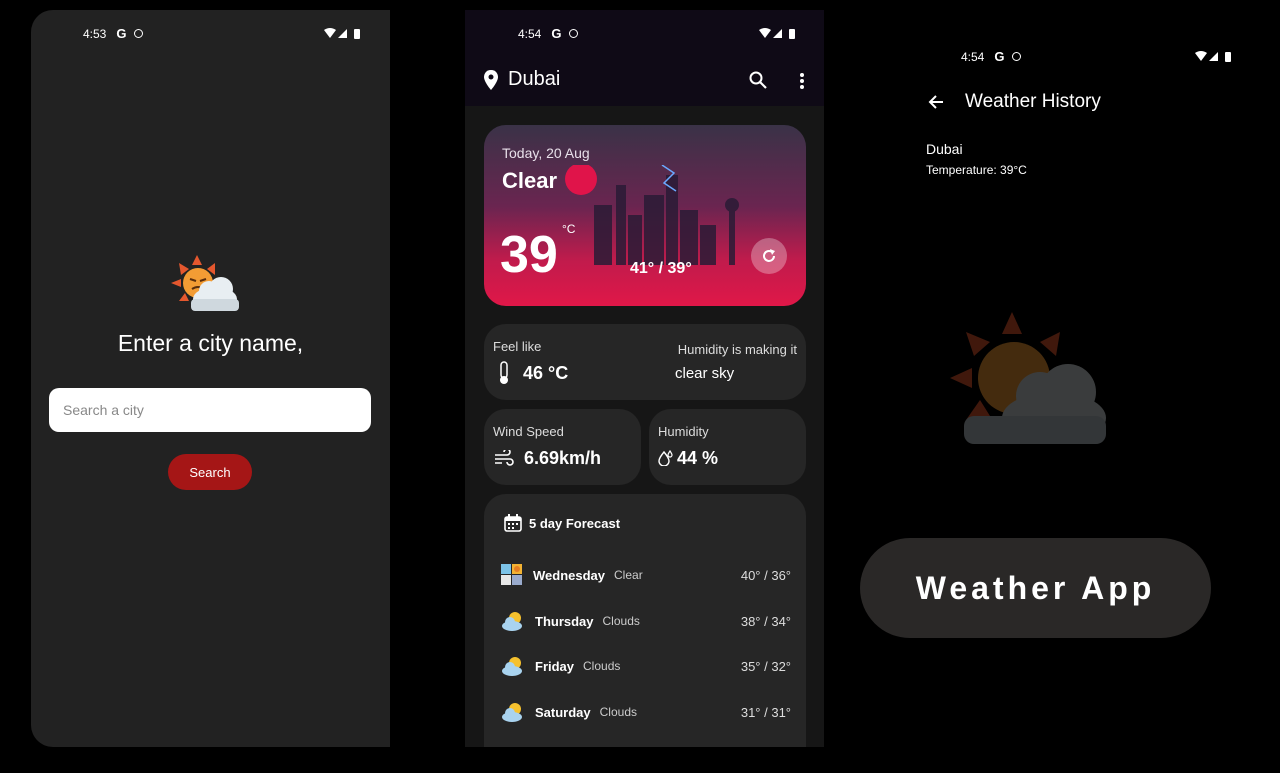 This screenshot has width=1280, height=773. I want to click on refresh-button, so click(769, 256).